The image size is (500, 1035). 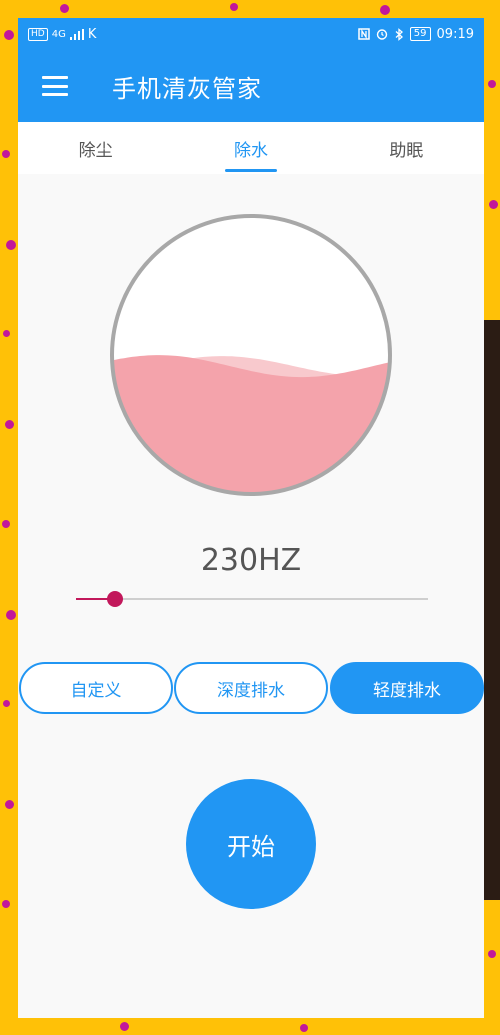 I want to click on hd-badge: HD, so click(x=38, y=34).